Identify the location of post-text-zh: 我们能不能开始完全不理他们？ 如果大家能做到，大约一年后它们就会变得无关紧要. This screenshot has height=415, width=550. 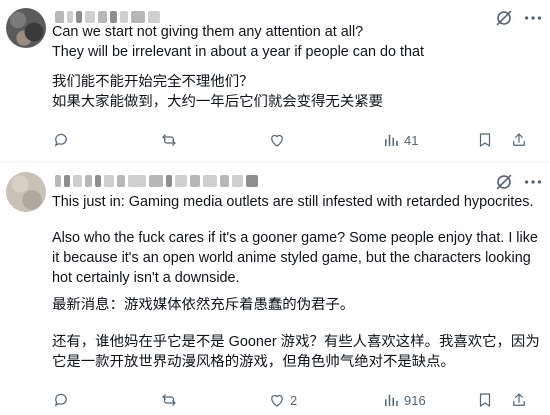
(217, 92).